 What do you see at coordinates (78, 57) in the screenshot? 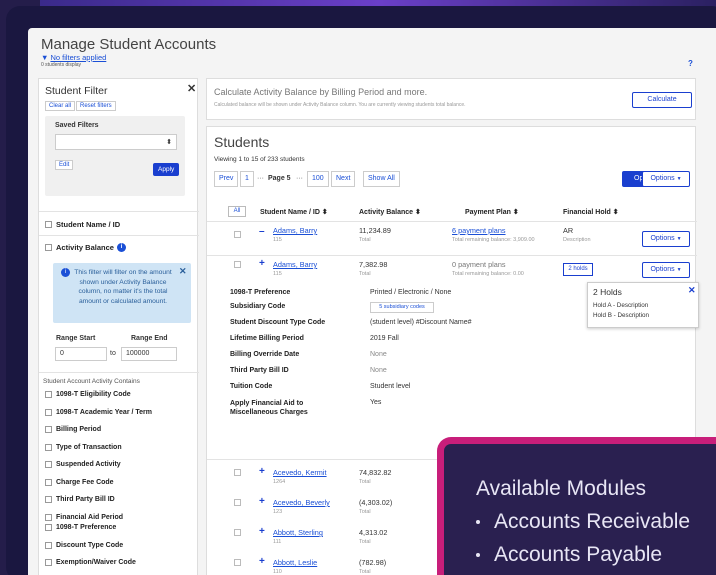
I see `no-filters-label: No filters applied` at bounding box center [78, 57].